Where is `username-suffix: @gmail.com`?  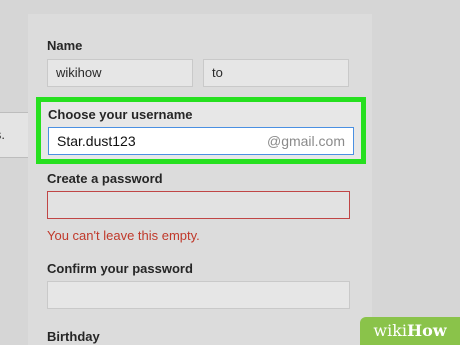
username-suffix: @gmail.com is located at coordinates (305, 141).